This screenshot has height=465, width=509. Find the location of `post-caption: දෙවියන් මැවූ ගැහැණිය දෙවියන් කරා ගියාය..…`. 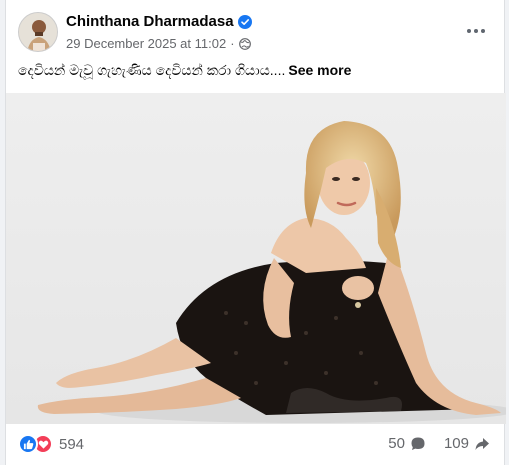

post-caption: දෙවියන් මැවූ ගැහැණිය දෙවියන් කරා ගියාය..… is located at coordinates (184, 70).